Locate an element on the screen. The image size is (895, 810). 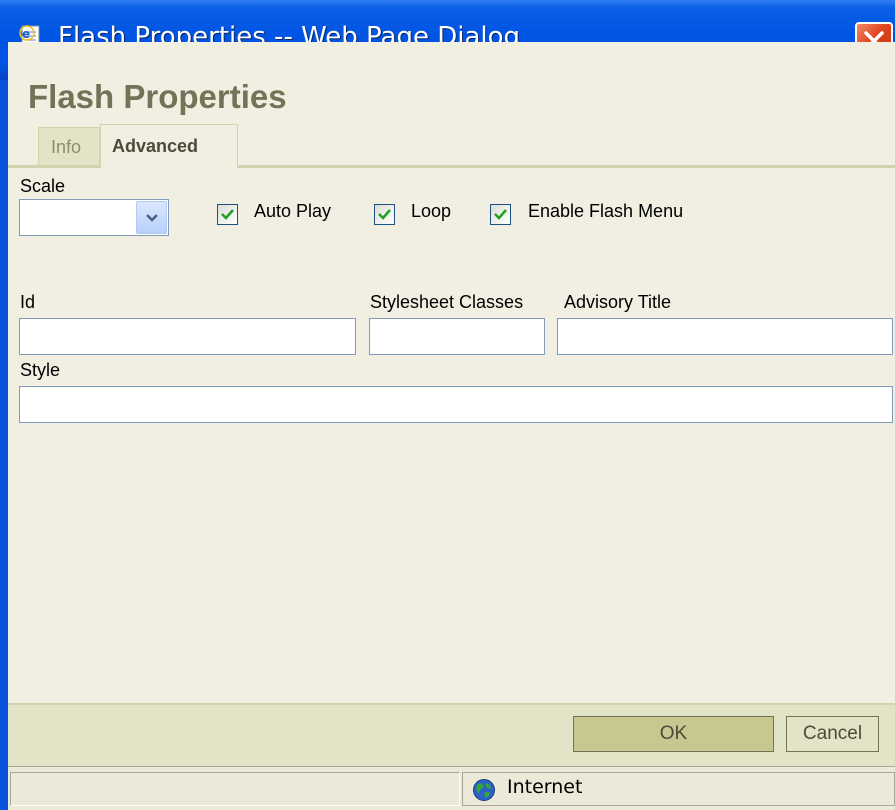
svg-text: e is located at coordinates (26, 34).